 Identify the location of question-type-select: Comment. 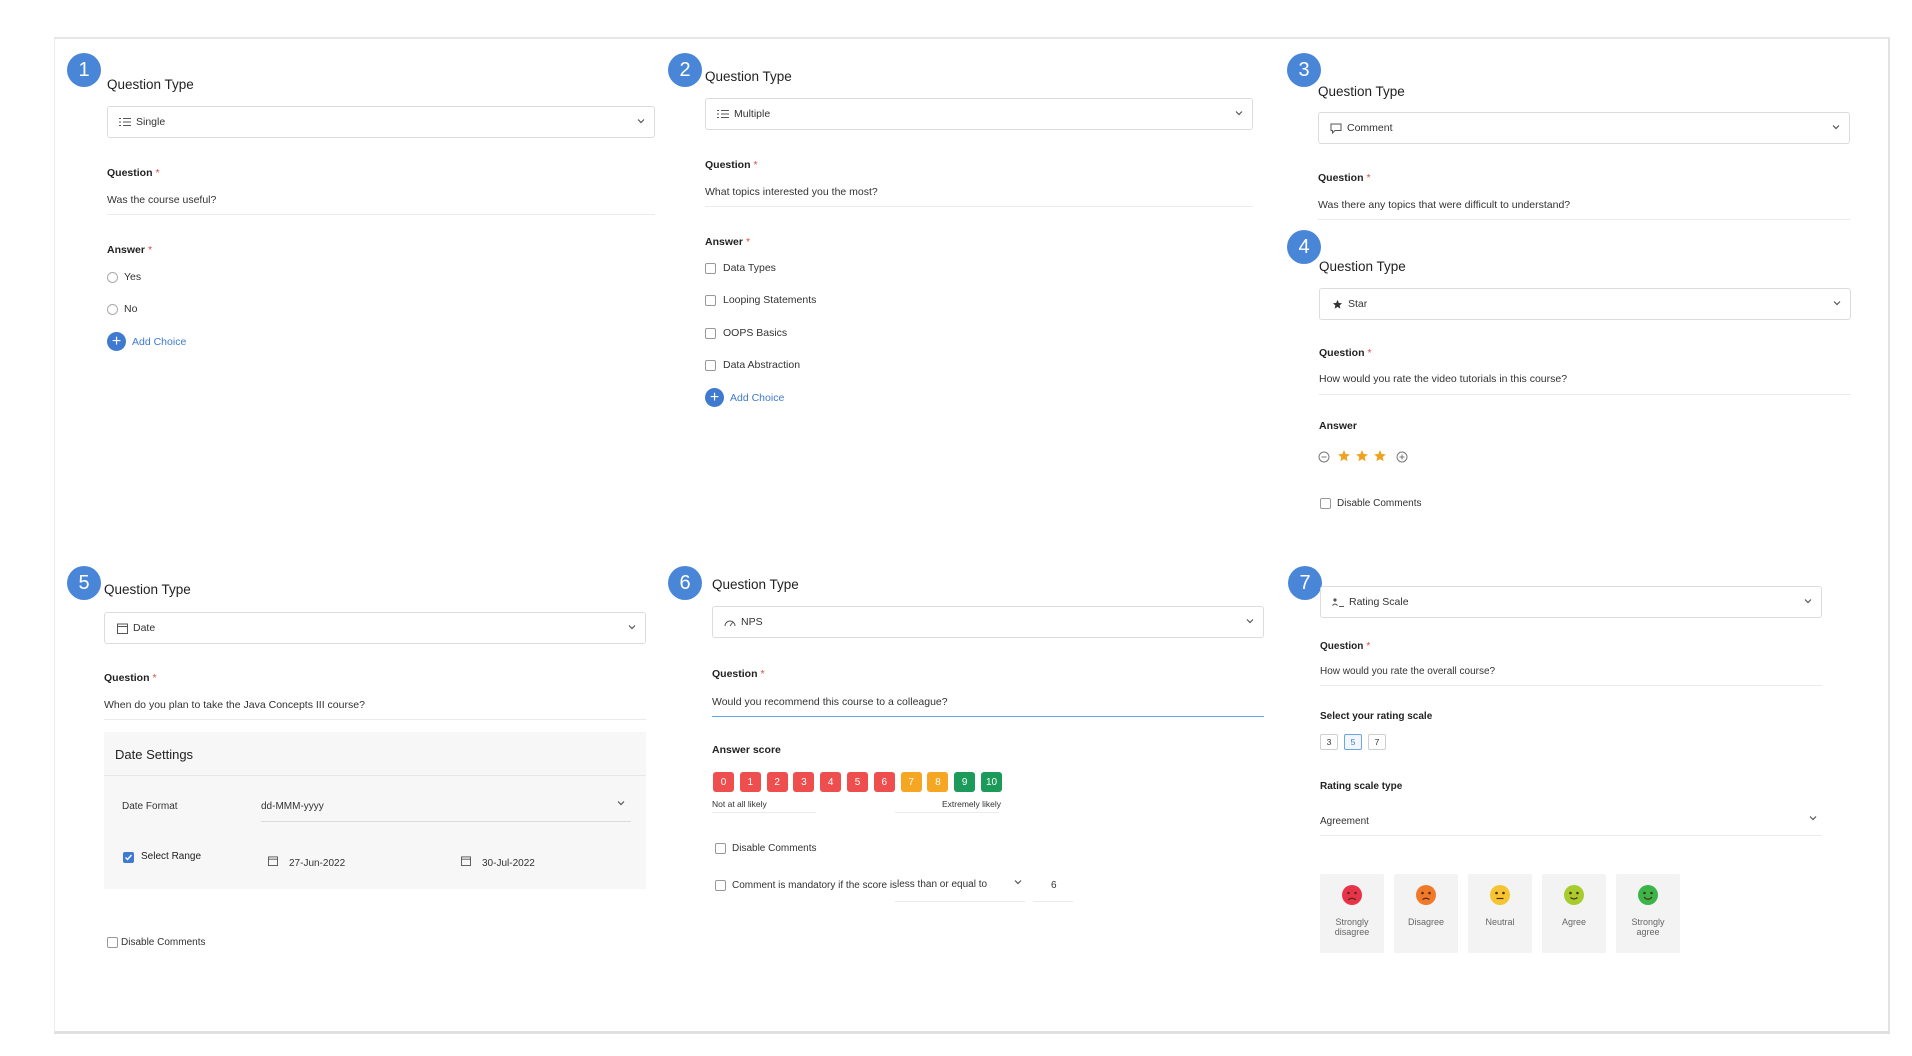
(1584, 128).